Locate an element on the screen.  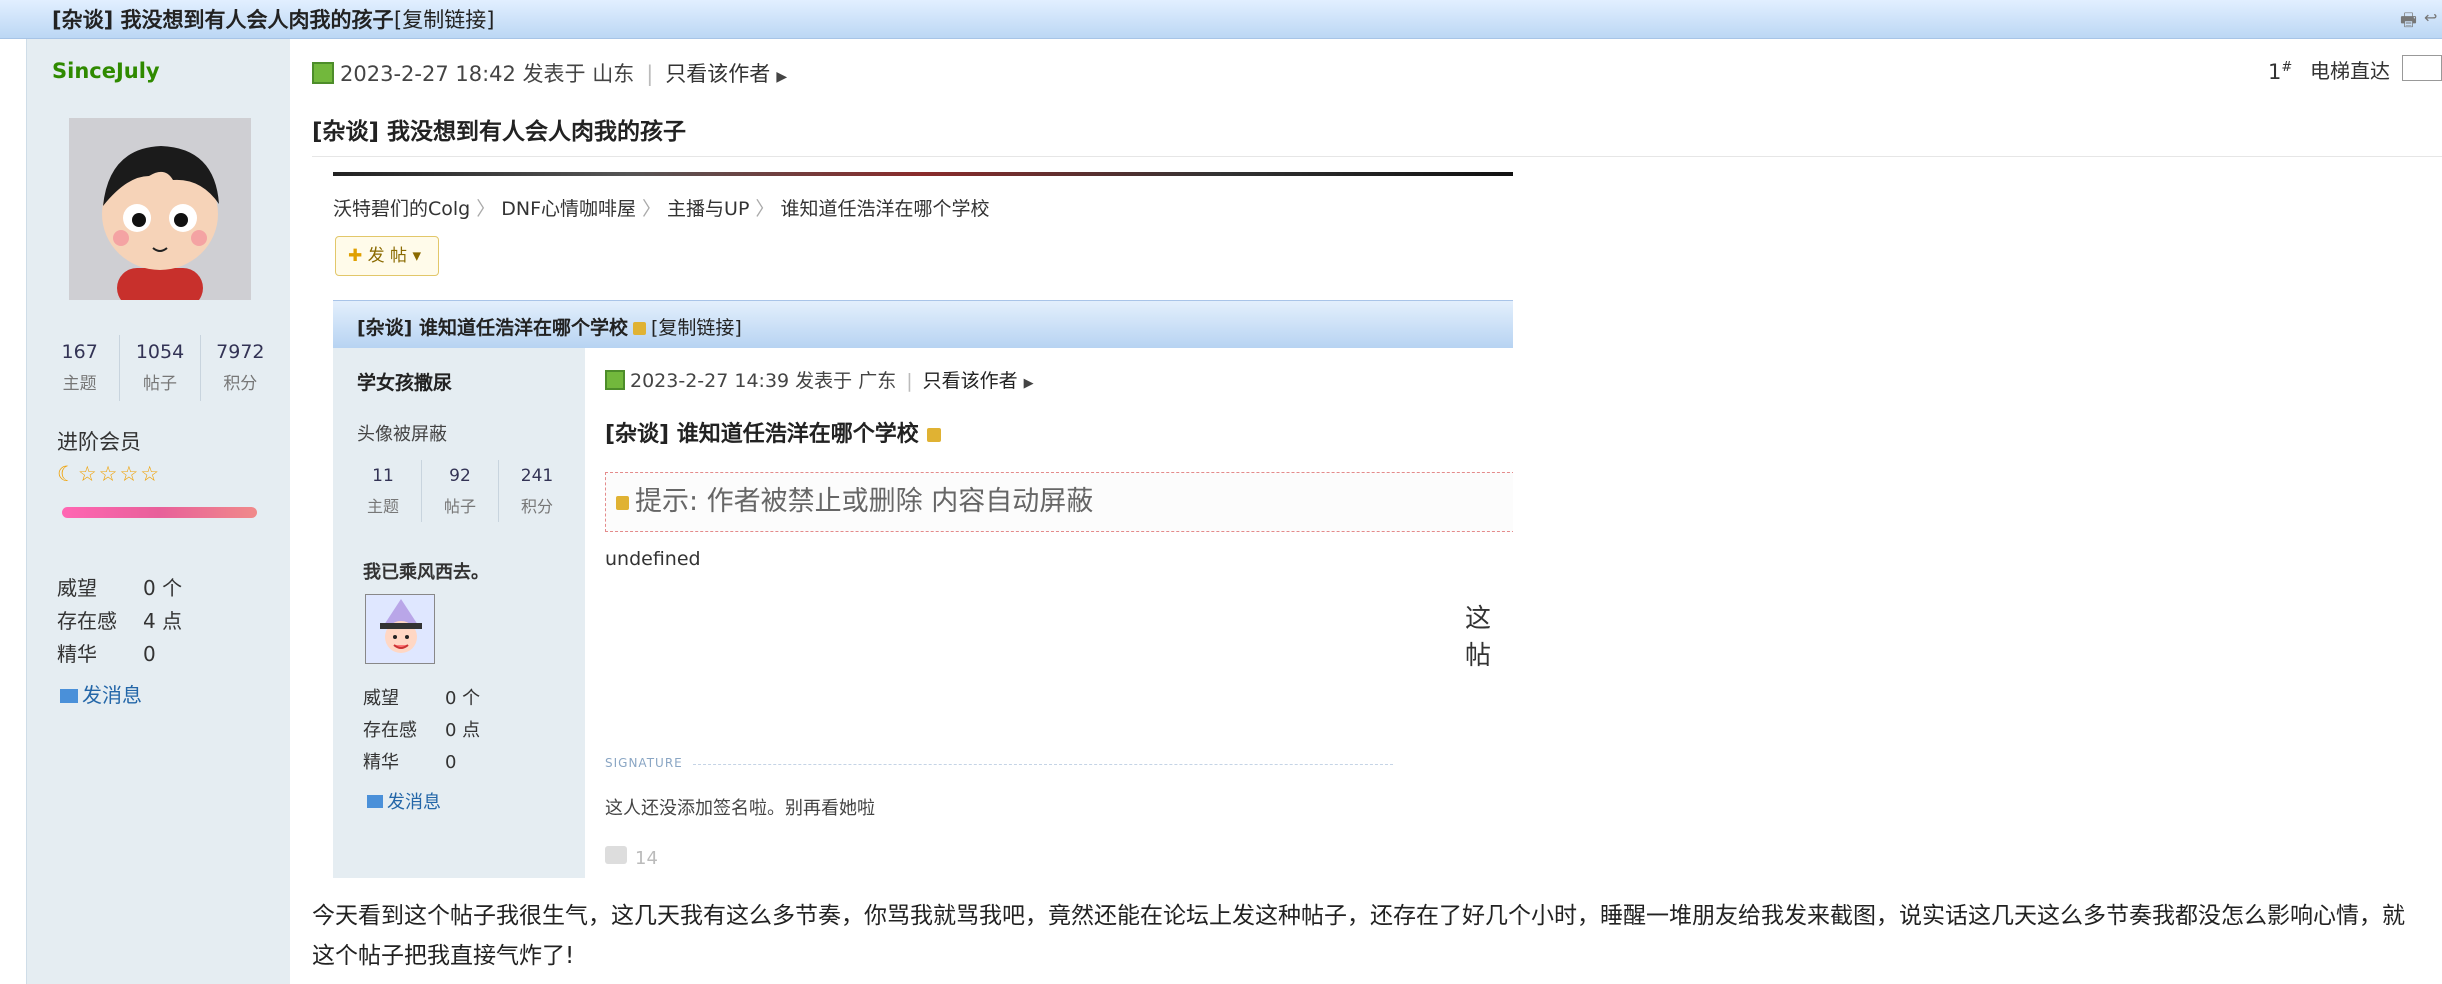
row-value: 4 点 is located at coordinates (163, 621).